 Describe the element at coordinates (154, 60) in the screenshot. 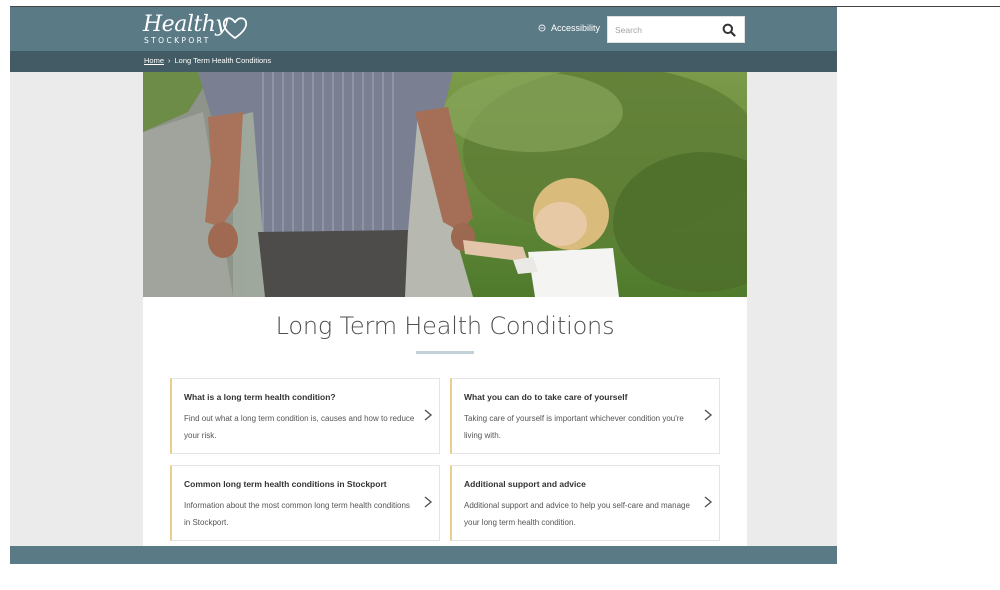

I see `breadcrumb-home-link: Home` at that location.